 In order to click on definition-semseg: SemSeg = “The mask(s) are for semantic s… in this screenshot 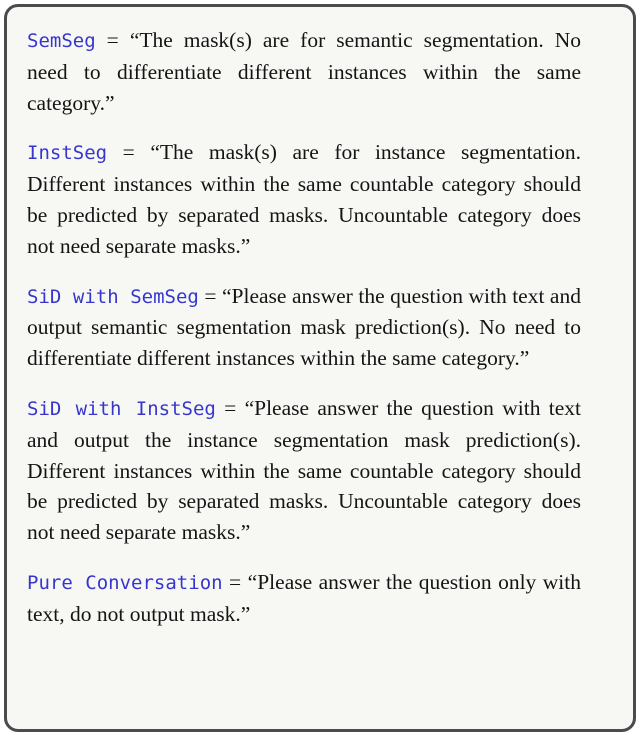, I will do `click(304, 71)`.